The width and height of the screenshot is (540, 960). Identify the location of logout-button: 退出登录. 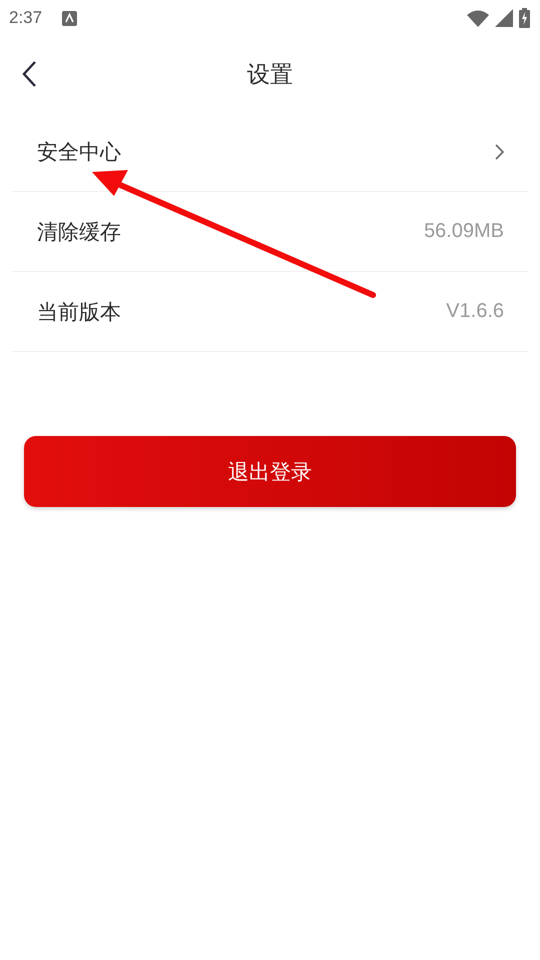
(270, 471).